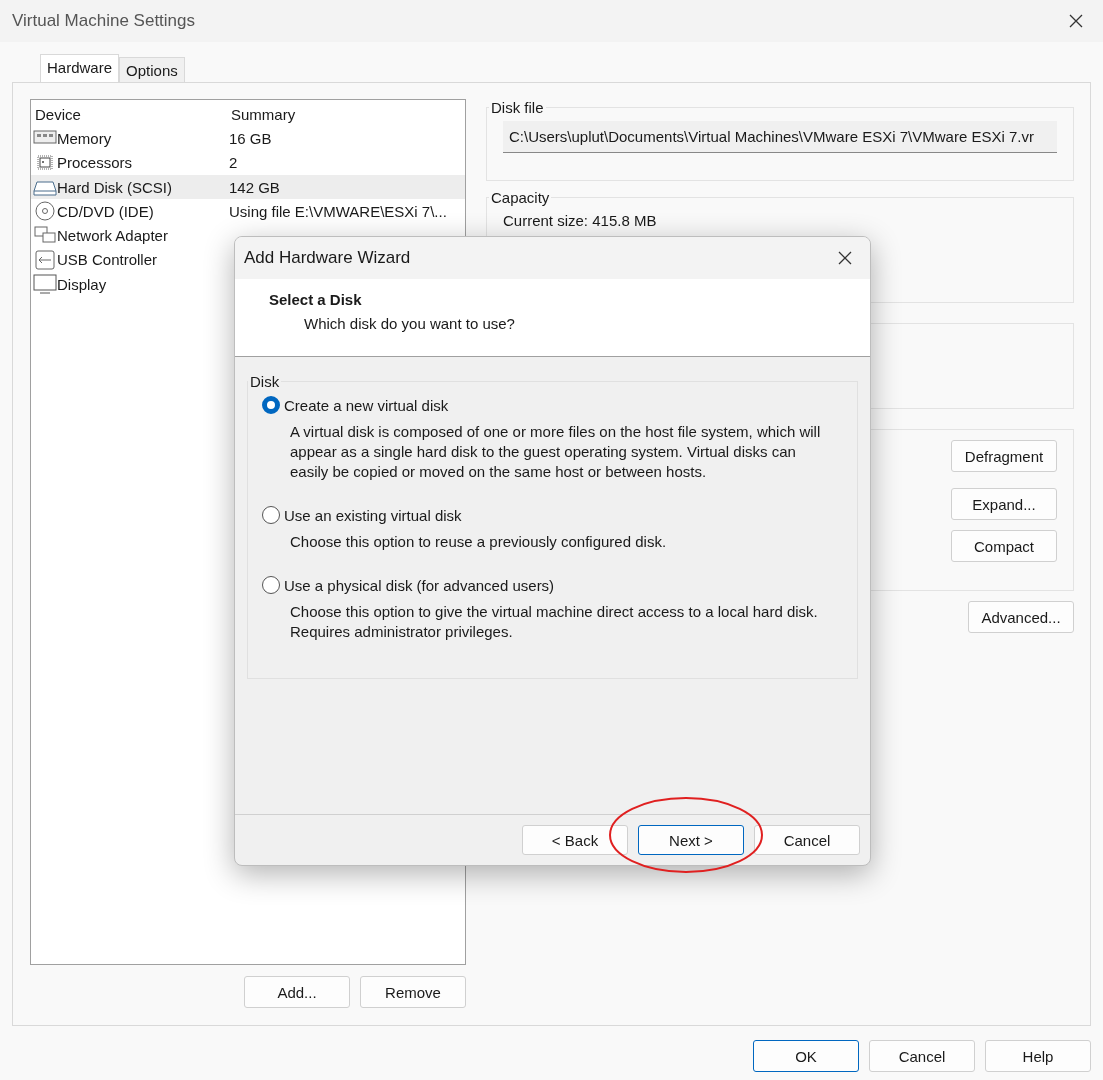  What do you see at coordinates (255, 187) in the screenshot?
I see `device-summary: 142 GB` at bounding box center [255, 187].